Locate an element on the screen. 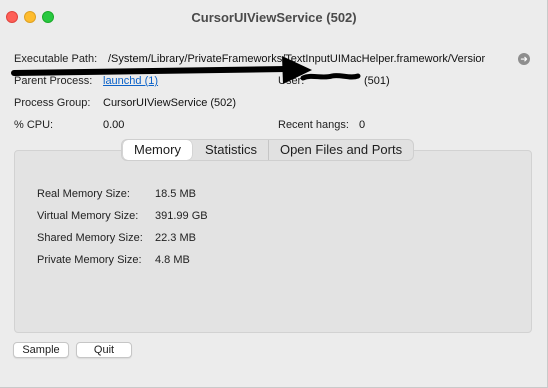 The width and height of the screenshot is (548, 388). tab-bar: Memory Statistics Open Files and Ports is located at coordinates (268, 150).